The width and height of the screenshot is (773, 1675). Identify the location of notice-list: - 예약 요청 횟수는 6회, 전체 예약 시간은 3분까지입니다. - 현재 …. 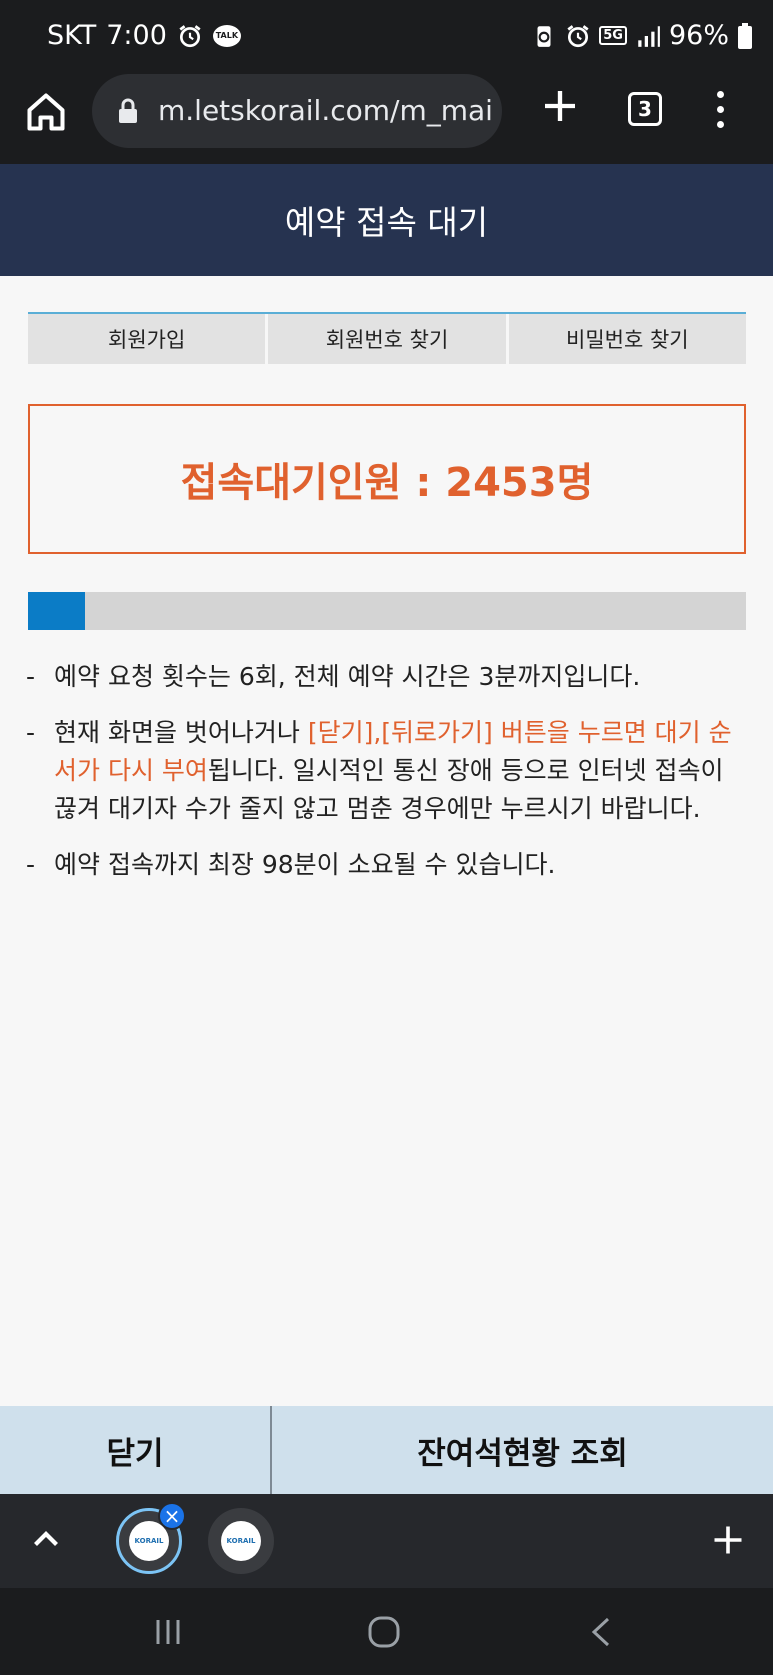
(386, 780).